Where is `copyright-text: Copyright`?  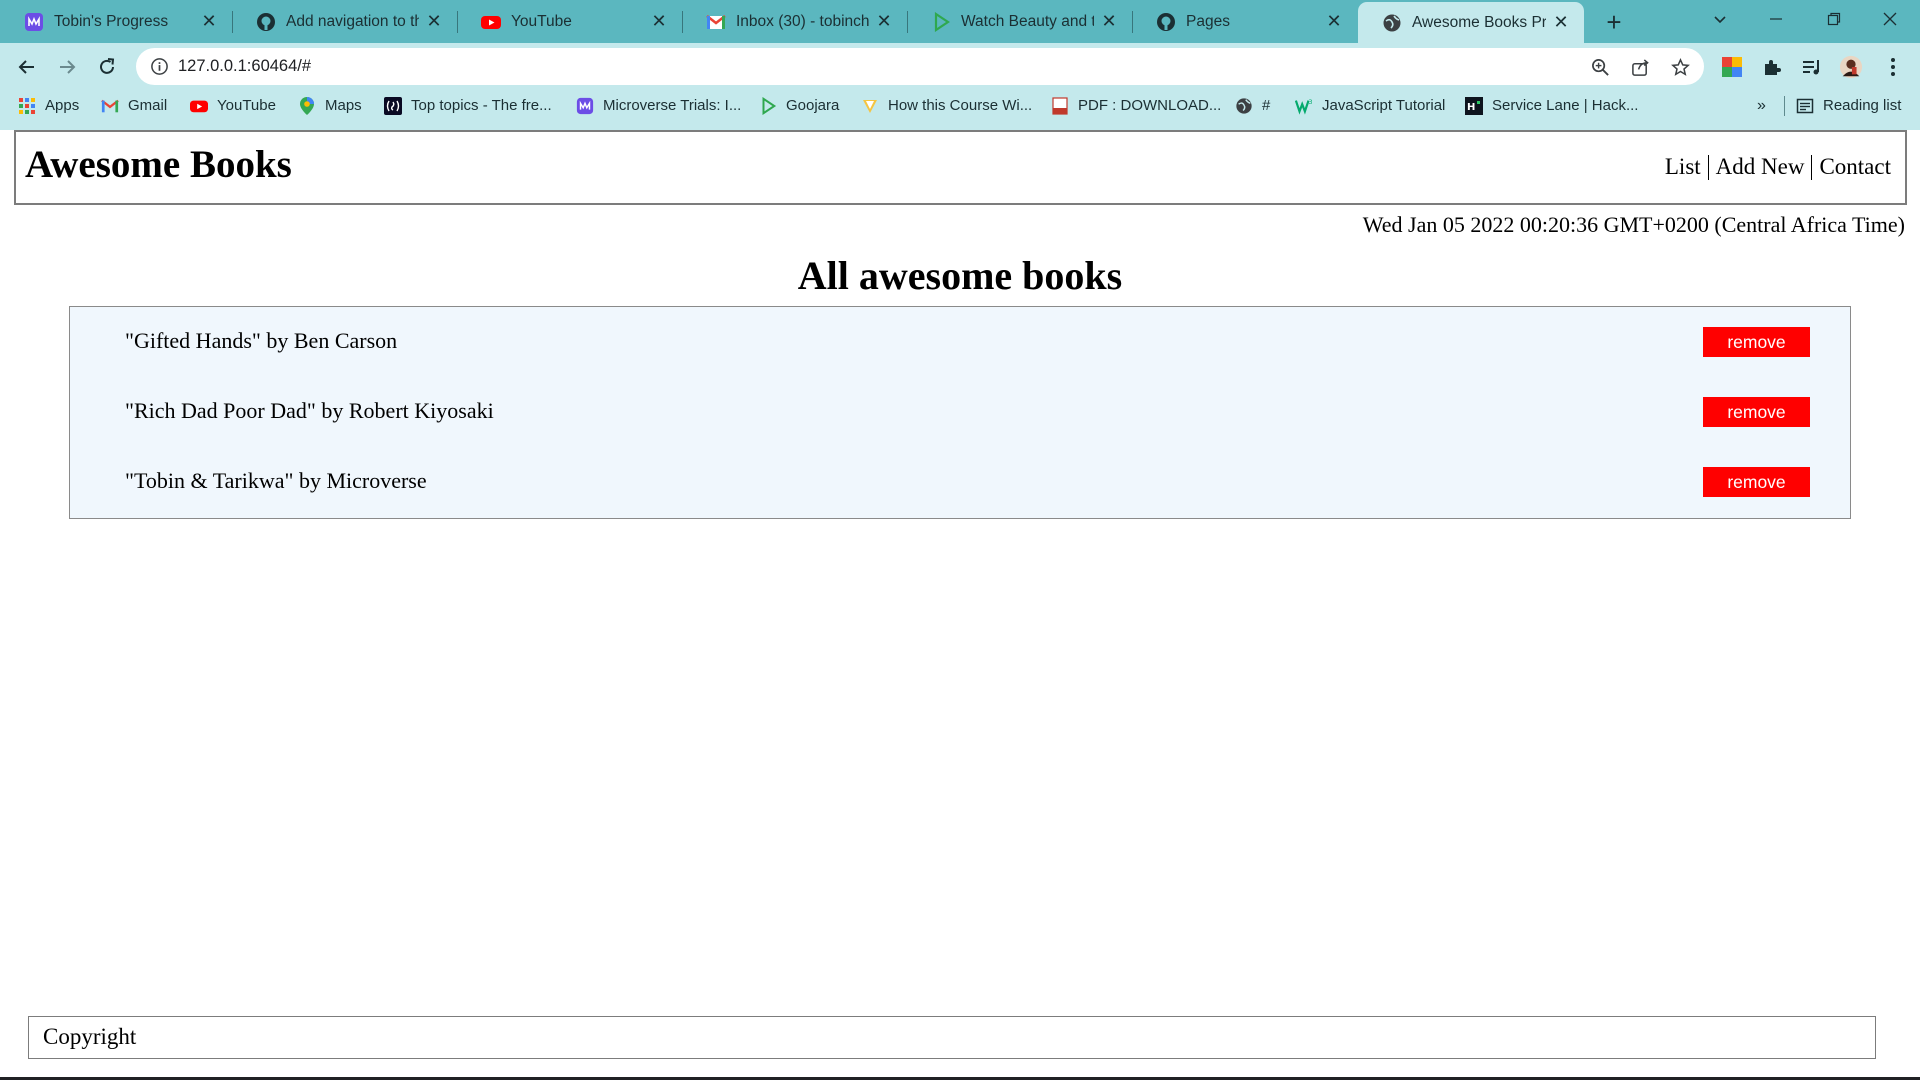
copyright-text: Copyright is located at coordinates (90, 1036).